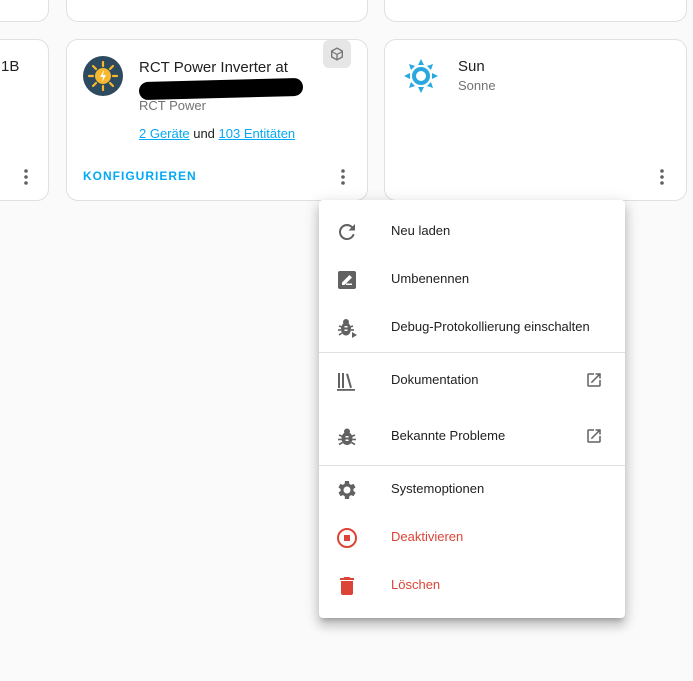 The height and width of the screenshot is (681, 693). What do you see at coordinates (471, 66) in the screenshot?
I see `sun-card-title: Sun` at bounding box center [471, 66].